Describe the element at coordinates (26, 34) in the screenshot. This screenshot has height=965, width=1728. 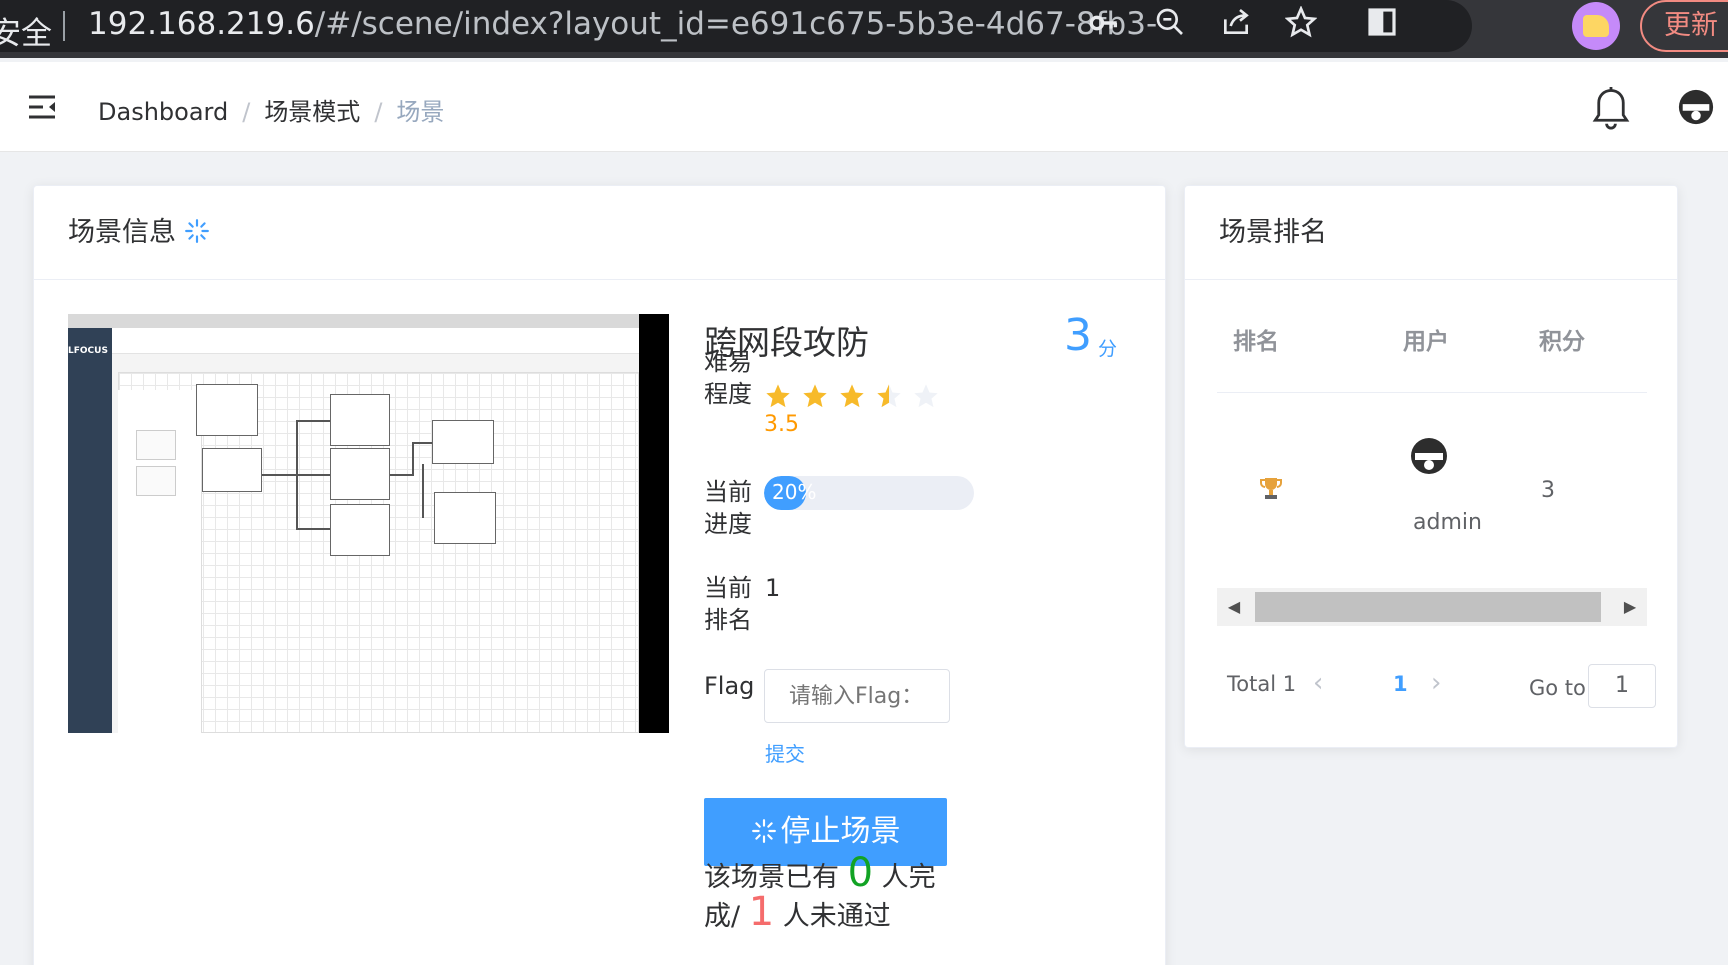
I see `security-label: 安全` at that location.